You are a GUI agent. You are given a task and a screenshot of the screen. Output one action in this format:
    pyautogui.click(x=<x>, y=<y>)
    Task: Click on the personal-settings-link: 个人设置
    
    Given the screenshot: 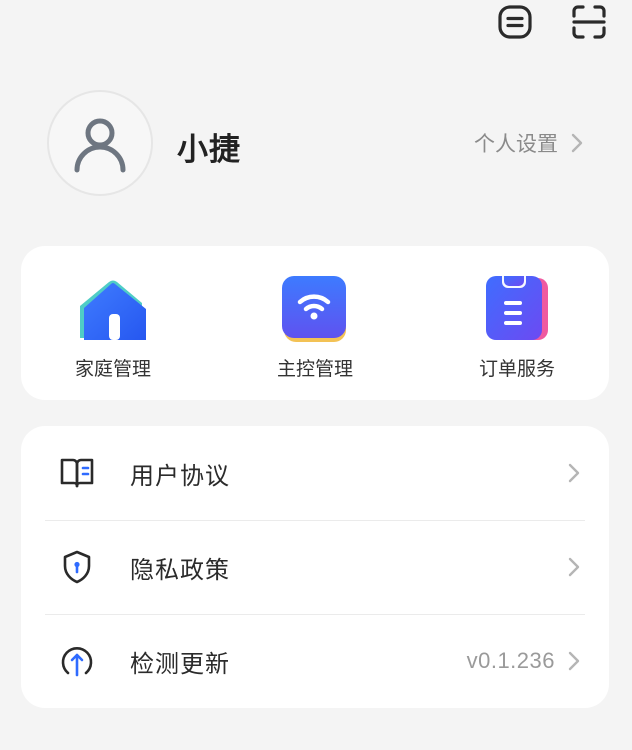 What is the action you would take?
    pyautogui.click(x=531, y=143)
    